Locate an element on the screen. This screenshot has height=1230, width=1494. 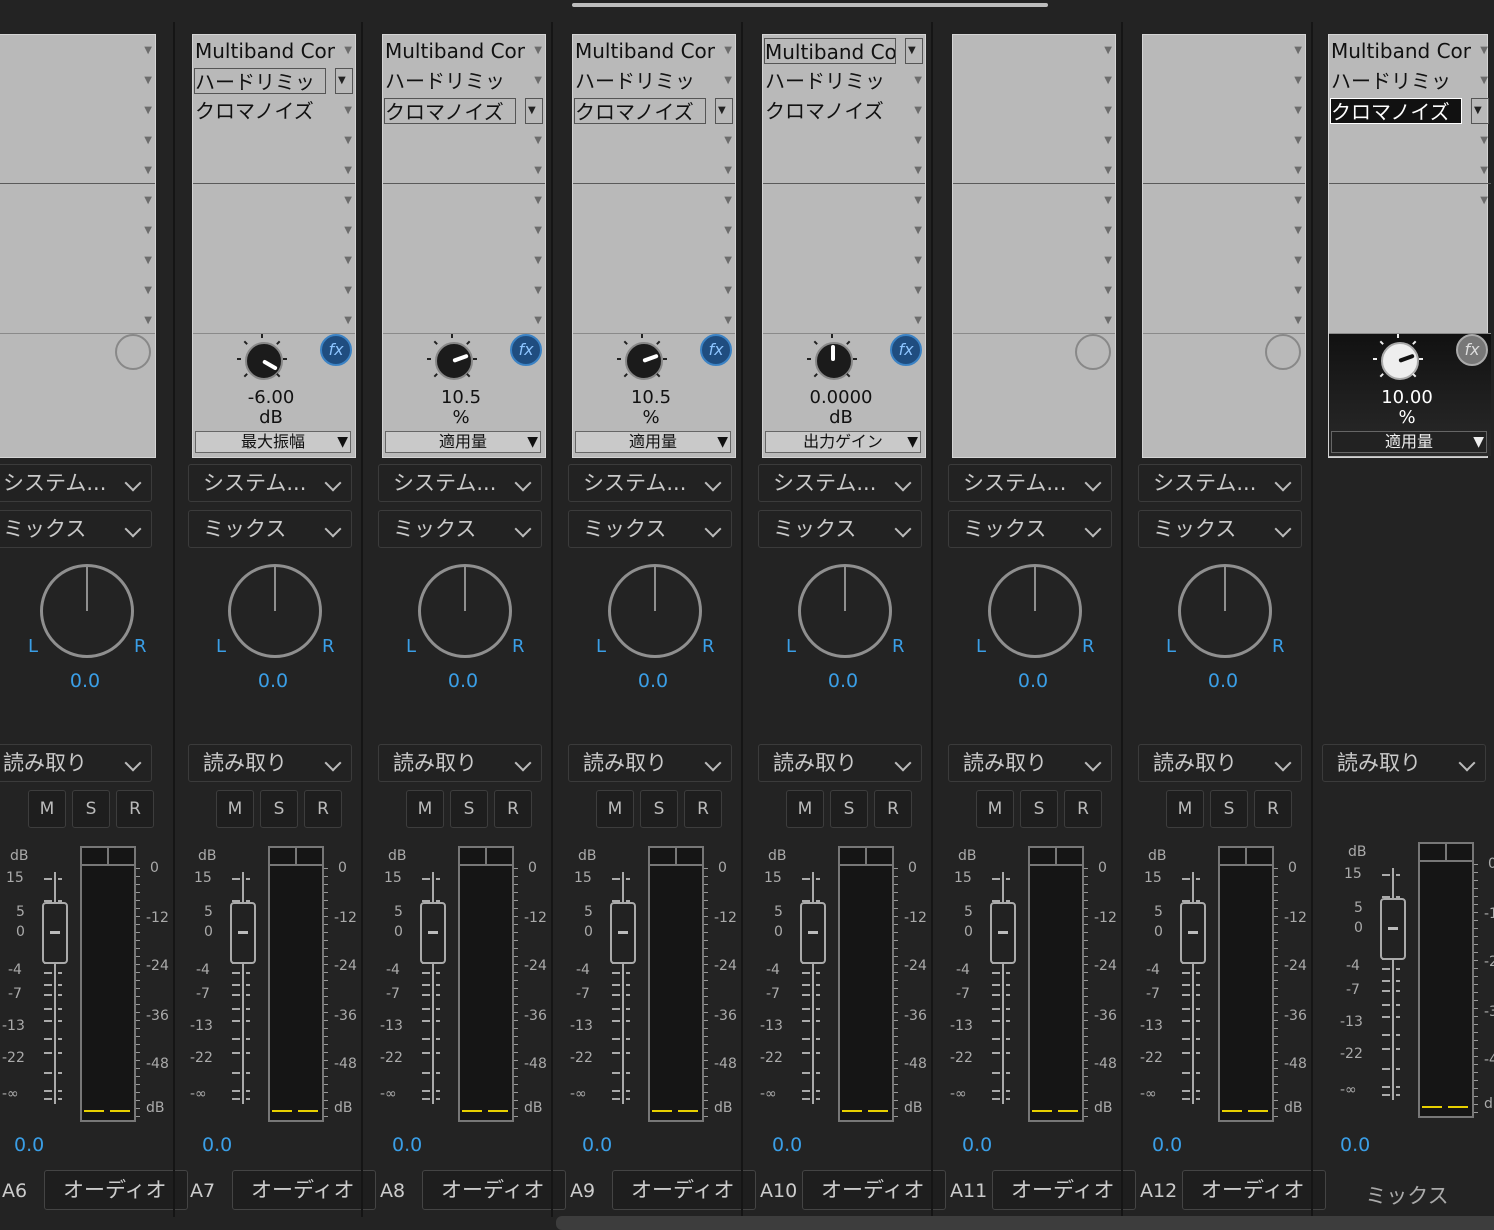
effect-slot: クロマノイズ ▼ is located at coordinates (844, 112).